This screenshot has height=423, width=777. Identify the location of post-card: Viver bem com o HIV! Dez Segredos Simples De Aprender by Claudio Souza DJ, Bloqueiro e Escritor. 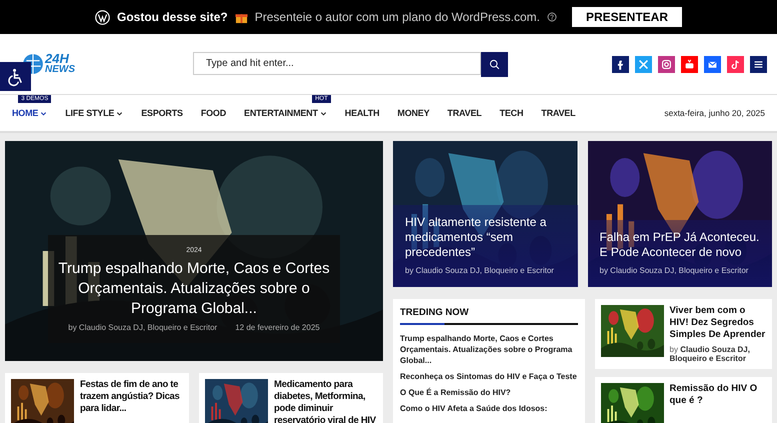
(683, 334).